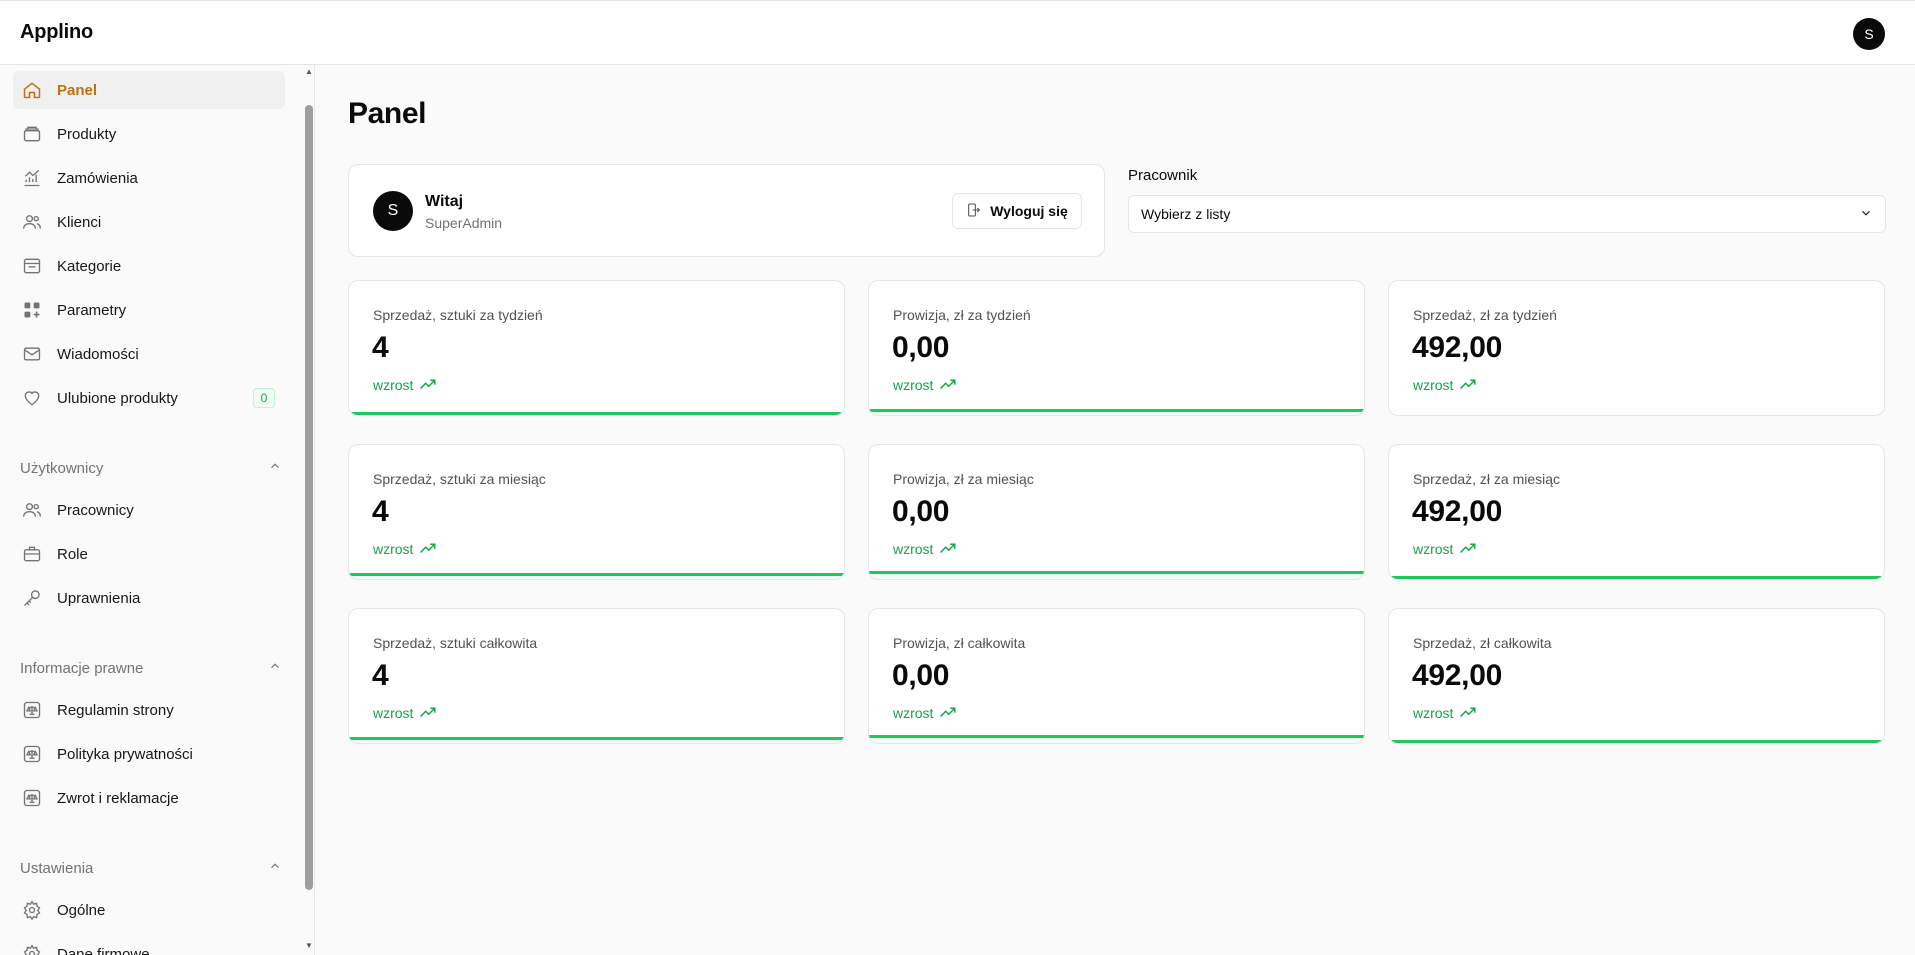 The height and width of the screenshot is (955, 1915). Describe the element at coordinates (32, 554) in the screenshot. I see `briefcase-icon` at that location.